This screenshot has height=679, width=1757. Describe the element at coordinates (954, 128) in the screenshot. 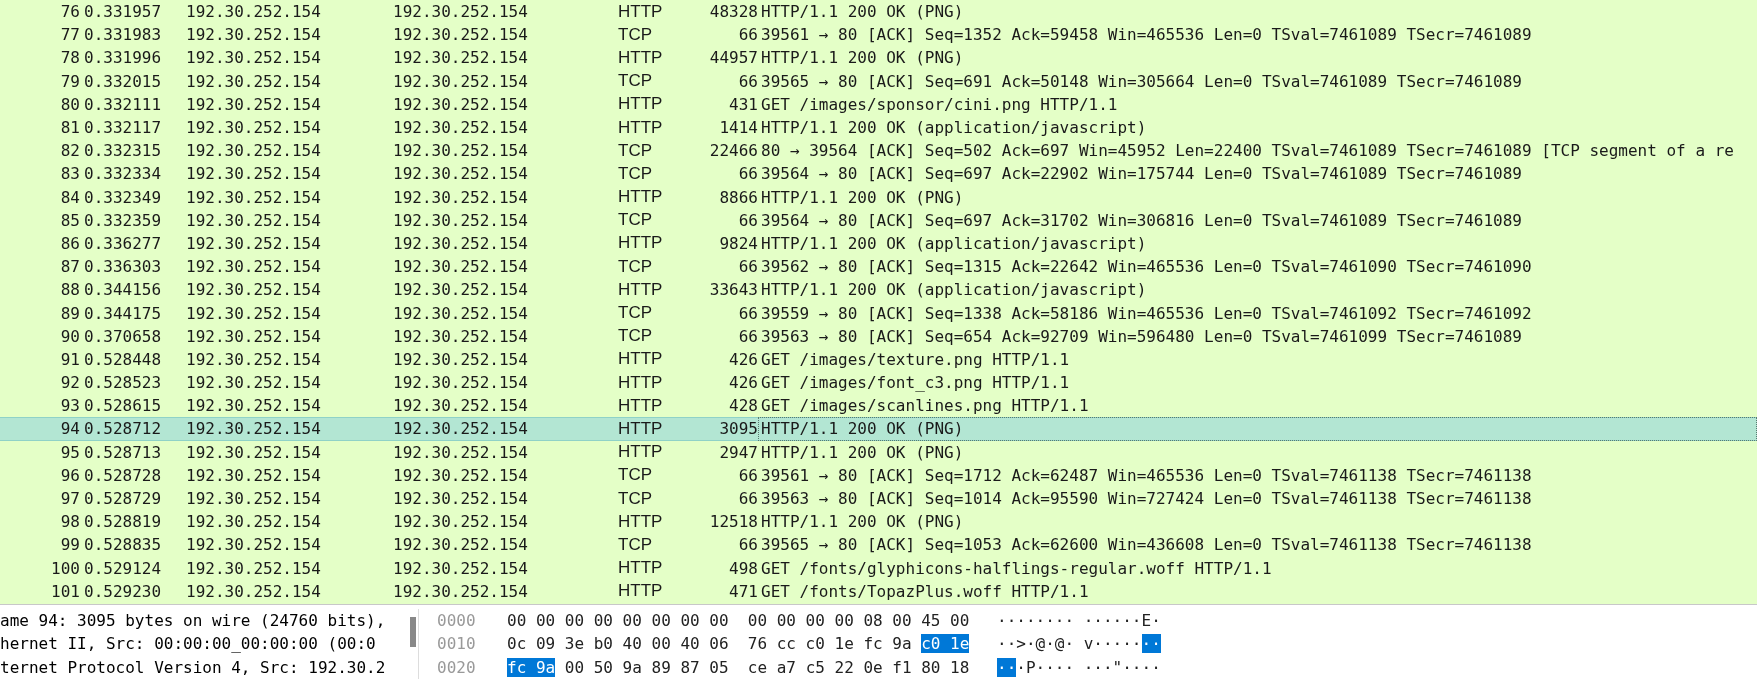

I see `packet-info: HTTP/1.1 200 OK (application/javascript)` at that location.